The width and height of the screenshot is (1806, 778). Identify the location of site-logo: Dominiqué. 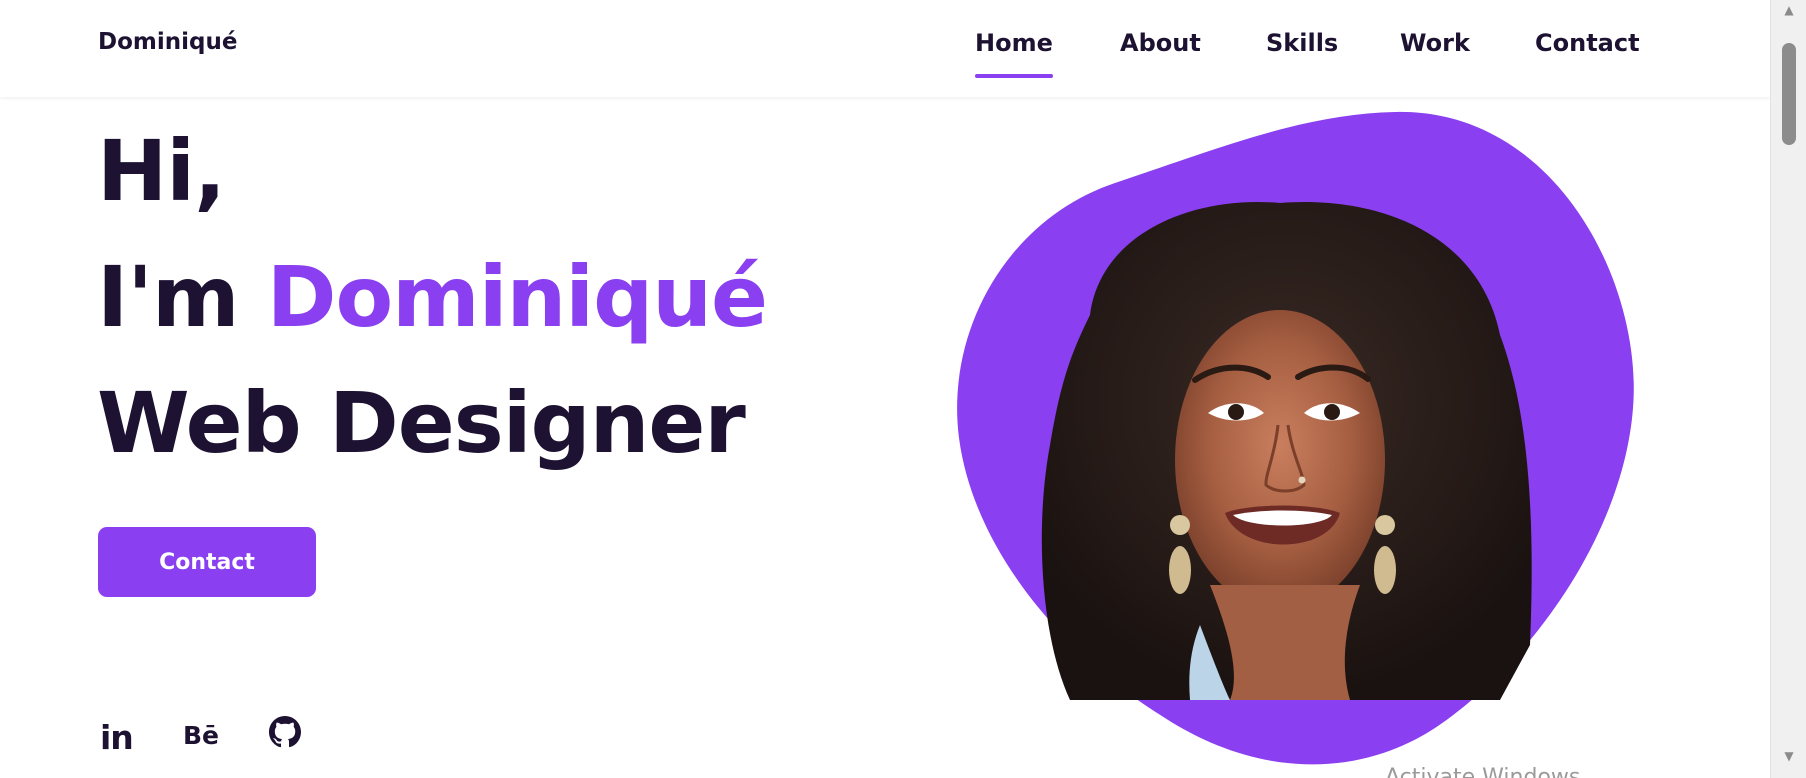
(167, 42).